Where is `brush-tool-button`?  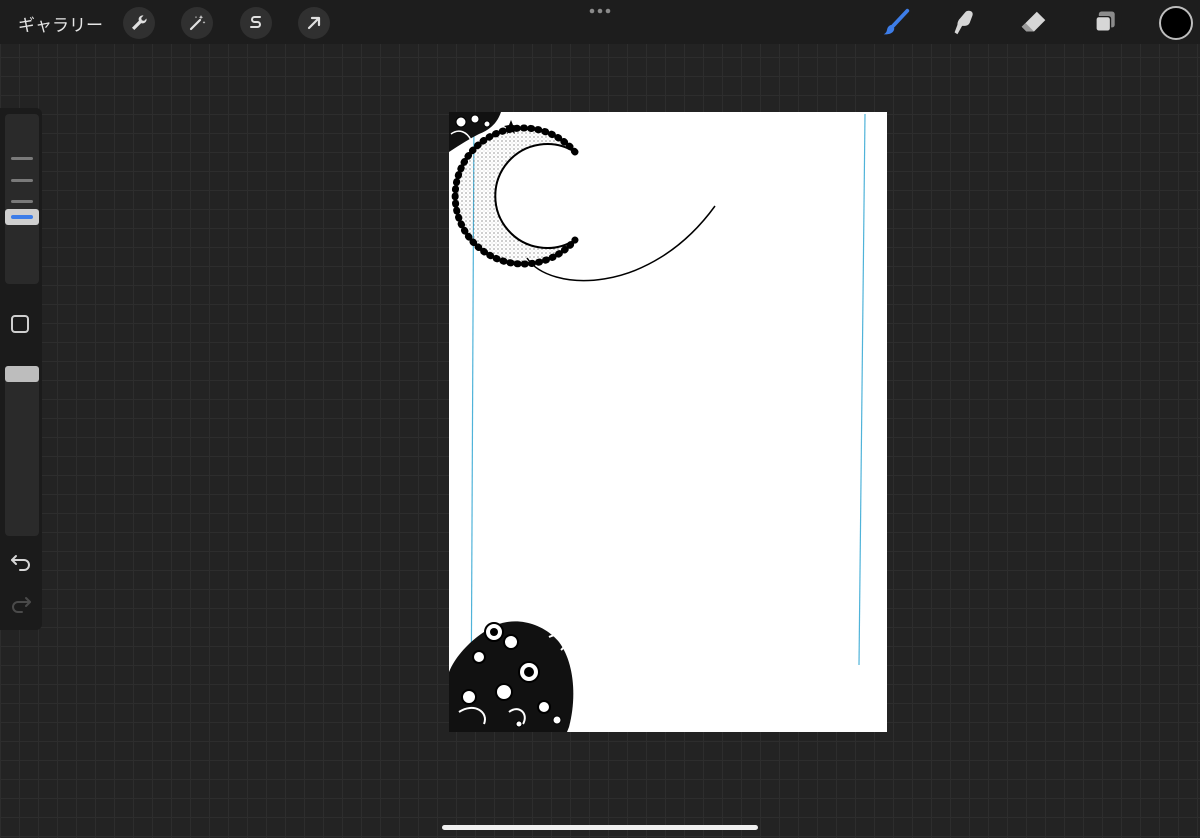
brush-tool-button is located at coordinates (896, 23).